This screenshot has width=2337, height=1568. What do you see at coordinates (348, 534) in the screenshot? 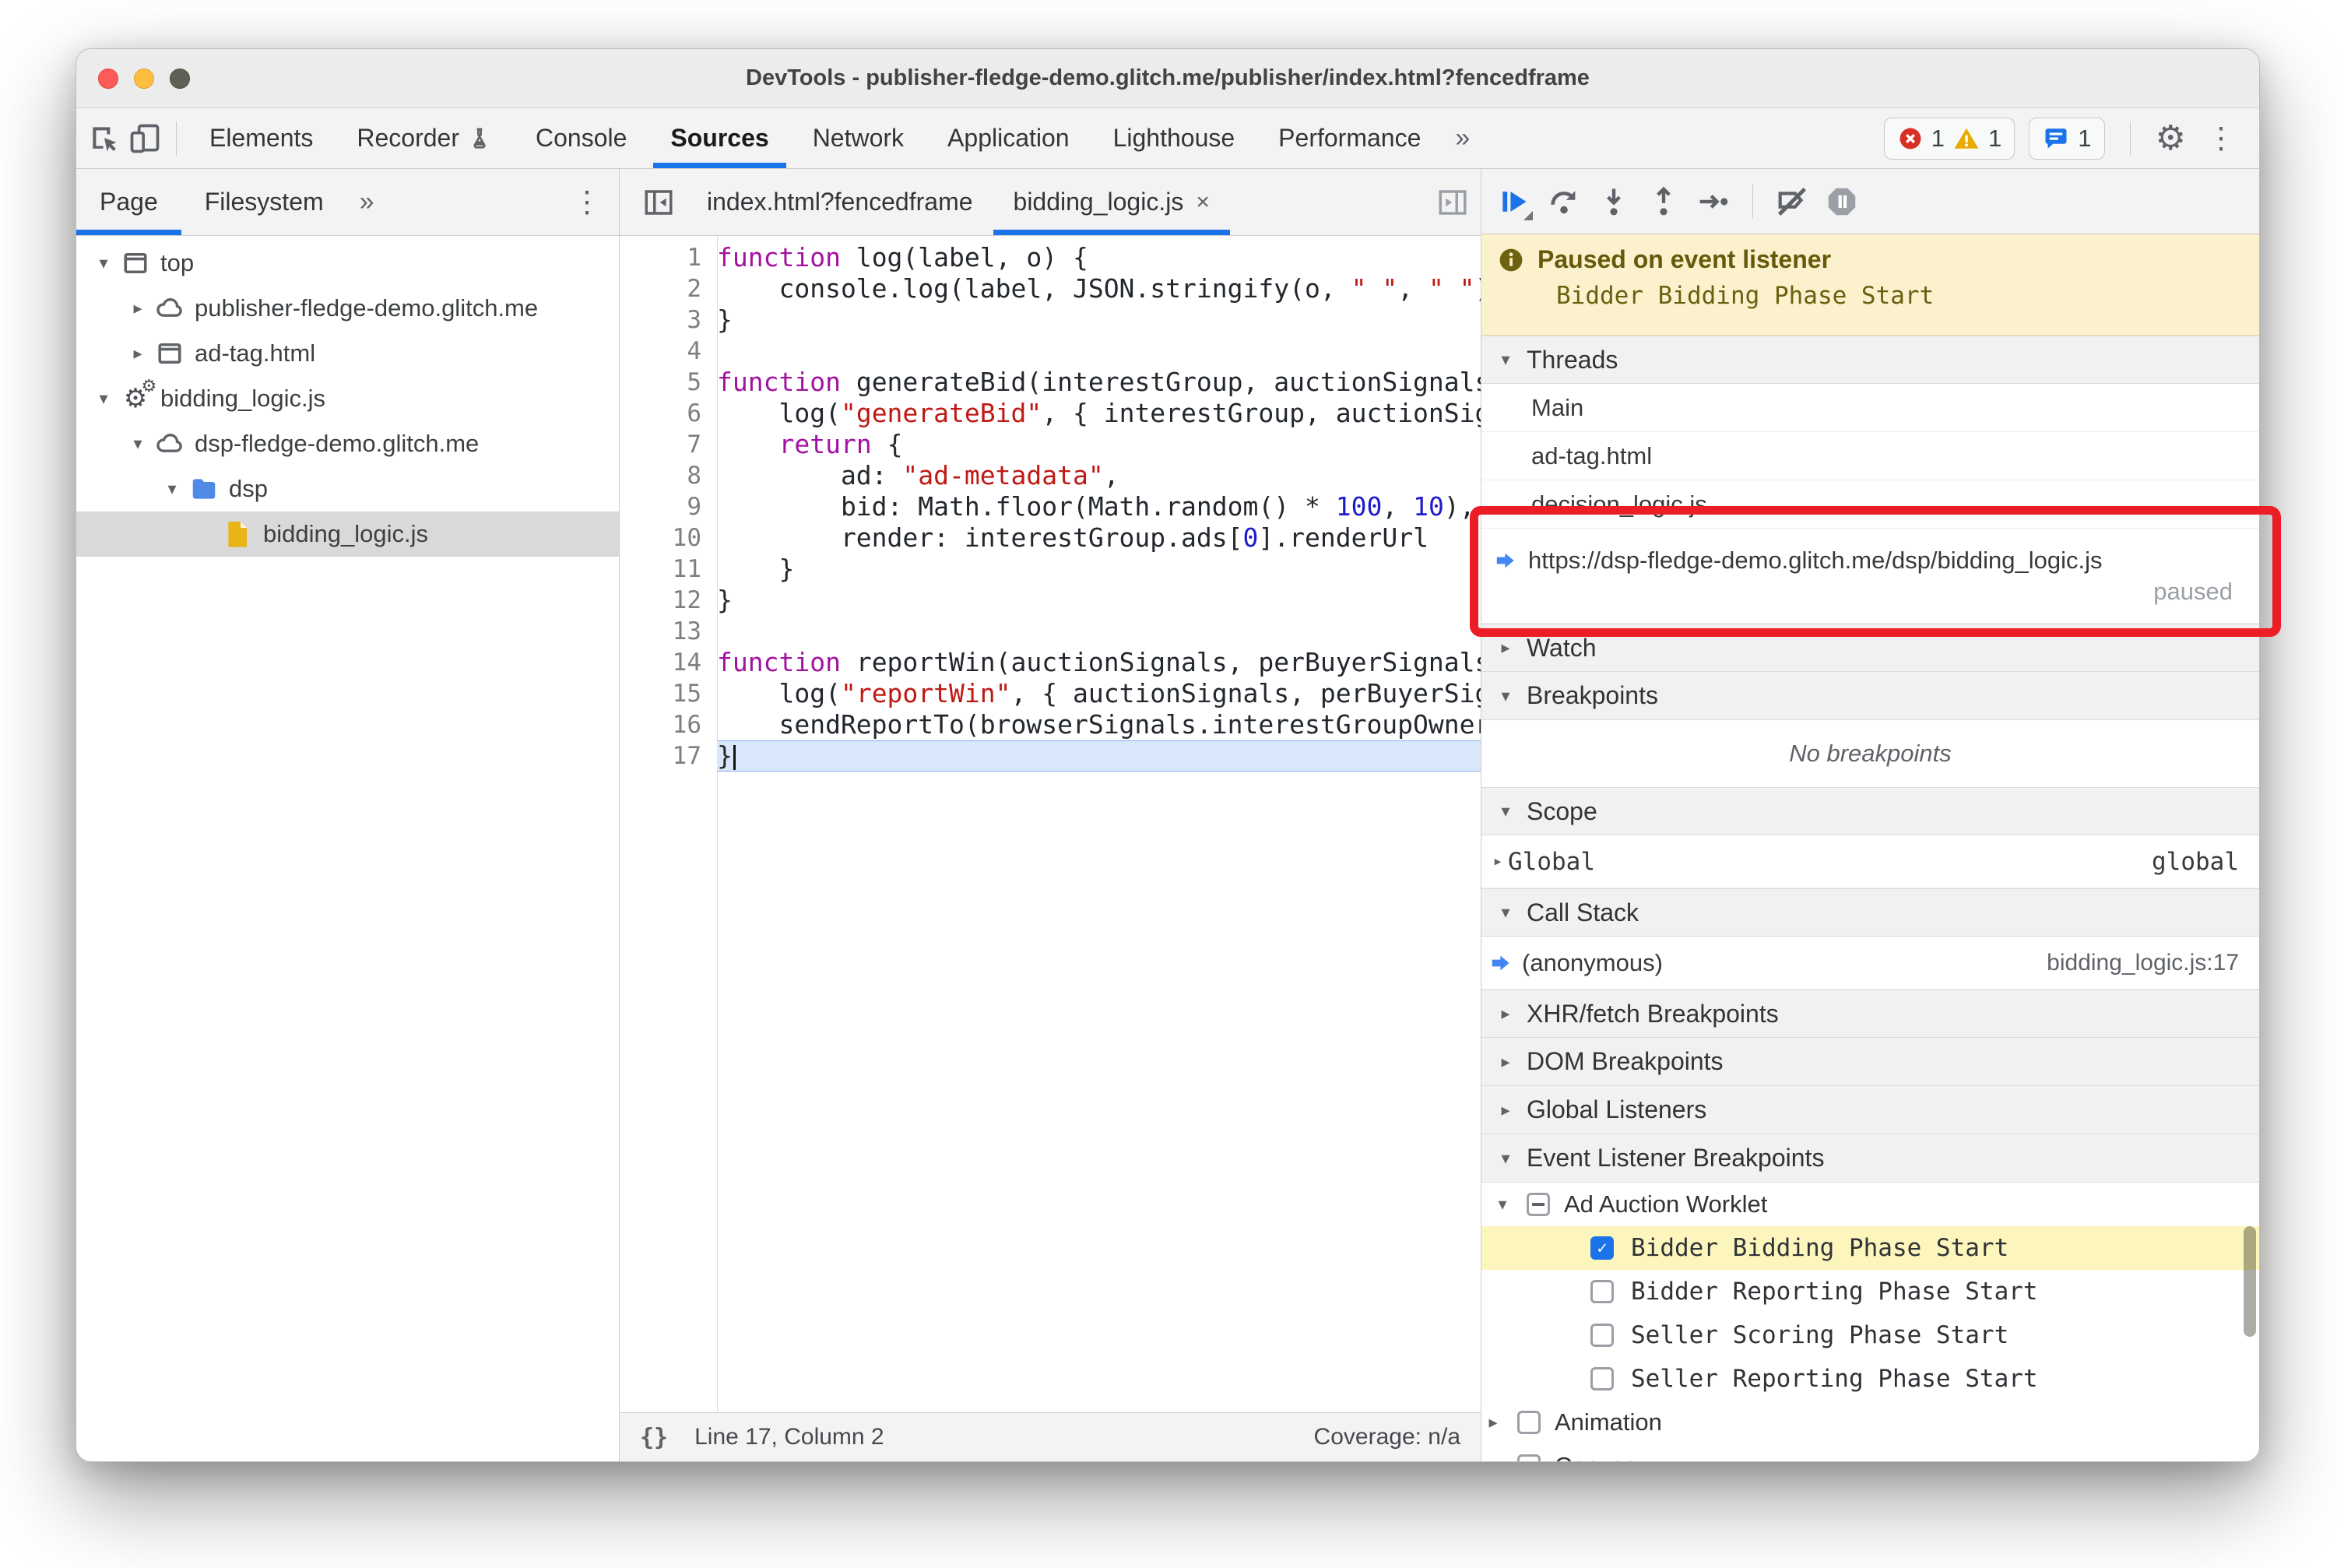
I see `tree-item-bidding-logic-js: bidding_logic.js` at bounding box center [348, 534].